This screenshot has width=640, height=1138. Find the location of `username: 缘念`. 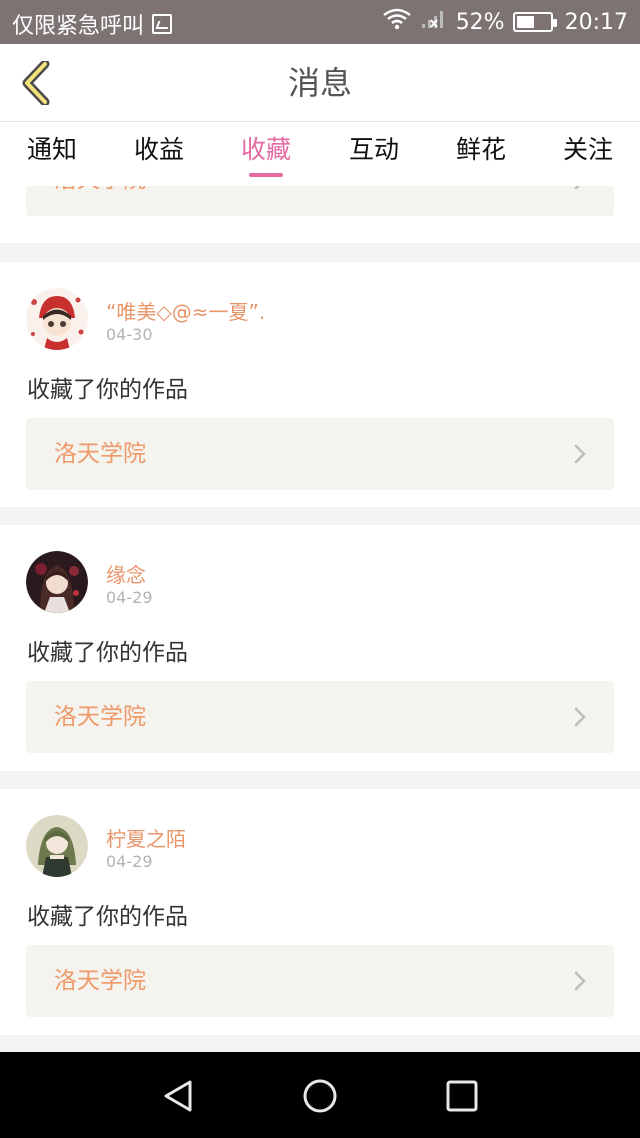

username: 缘念 is located at coordinates (126, 573).